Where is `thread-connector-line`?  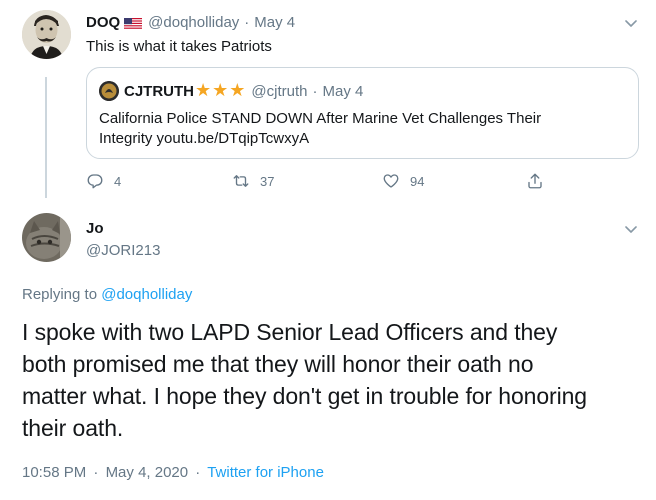 thread-connector-line is located at coordinates (46, 137).